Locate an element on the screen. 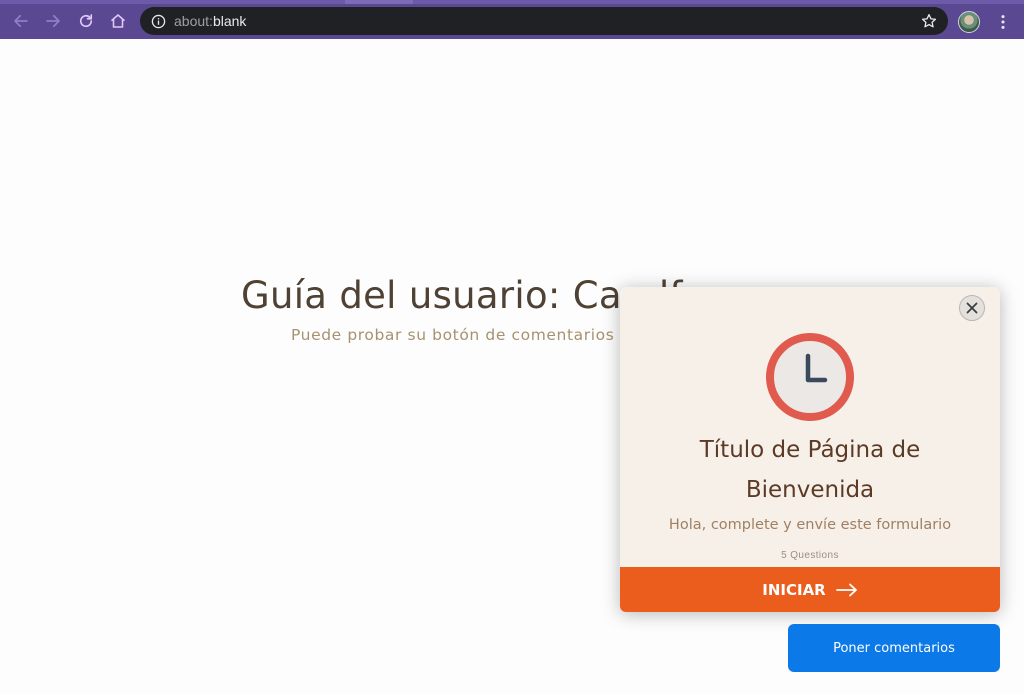 This screenshot has width=1024, height=694. close-button is located at coordinates (972, 308).